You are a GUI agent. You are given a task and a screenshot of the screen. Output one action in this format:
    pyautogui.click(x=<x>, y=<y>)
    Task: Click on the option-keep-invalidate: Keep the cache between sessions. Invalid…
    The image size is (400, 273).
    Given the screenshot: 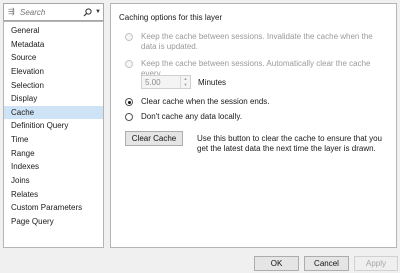 What is the action you would take?
    pyautogui.click(x=257, y=42)
    